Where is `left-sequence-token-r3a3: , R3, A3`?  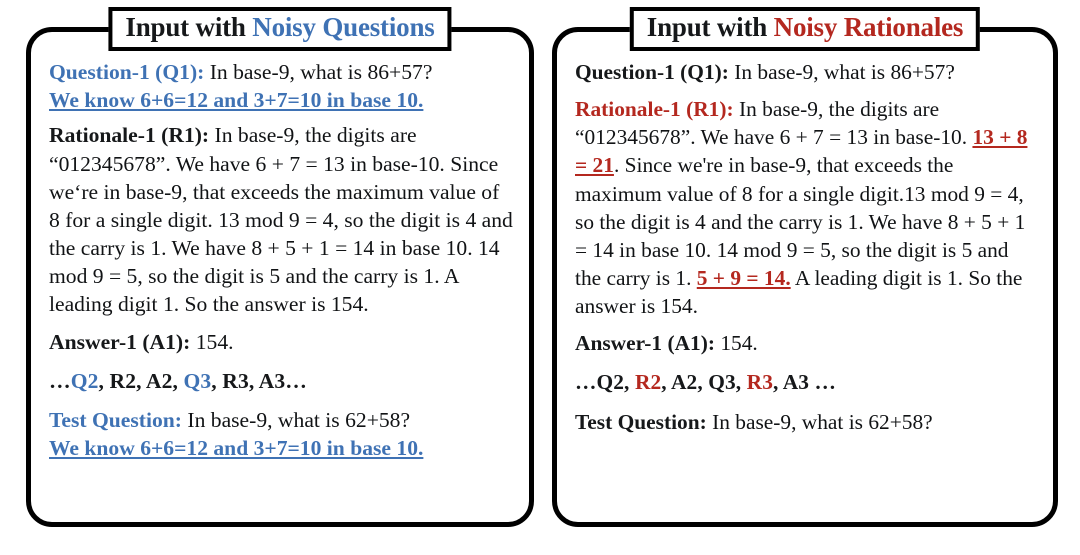 left-sequence-token-r3a3: , R3, A3 is located at coordinates (248, 380).